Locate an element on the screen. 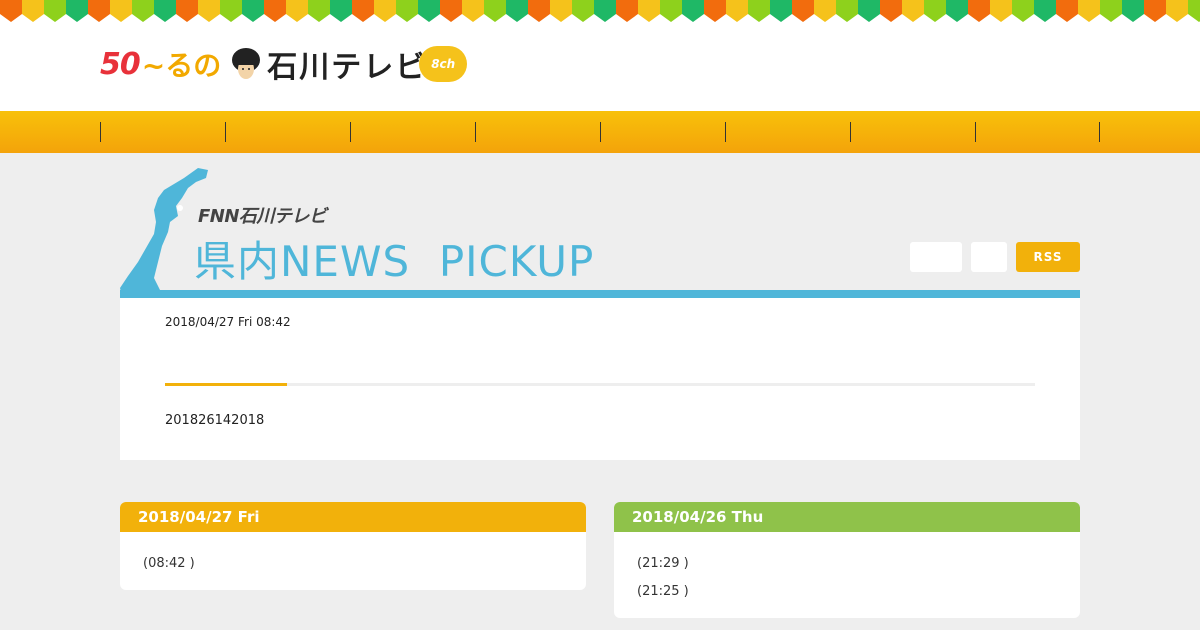 This screenshot has width=1200, height=630. article-body: 201826142018 is located at coordinates (215, 420).